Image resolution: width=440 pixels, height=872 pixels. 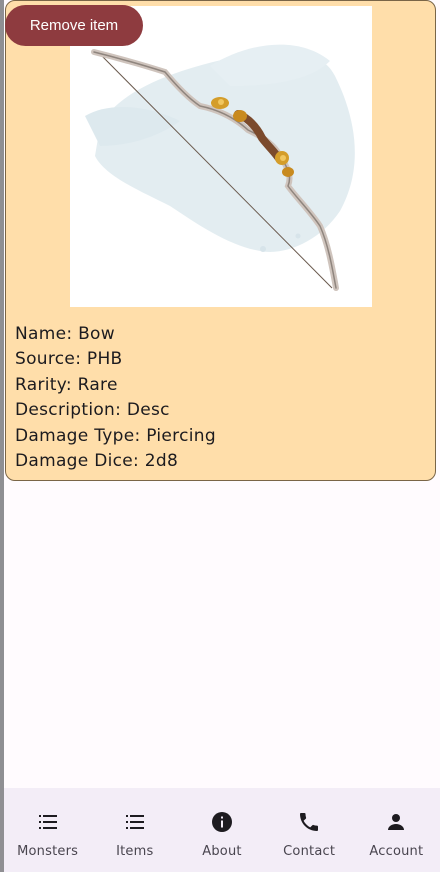 What do you see at coordinates (2, 436) in the screenshot?
I see `left-edge-strip` at bounding box center [2, 436].